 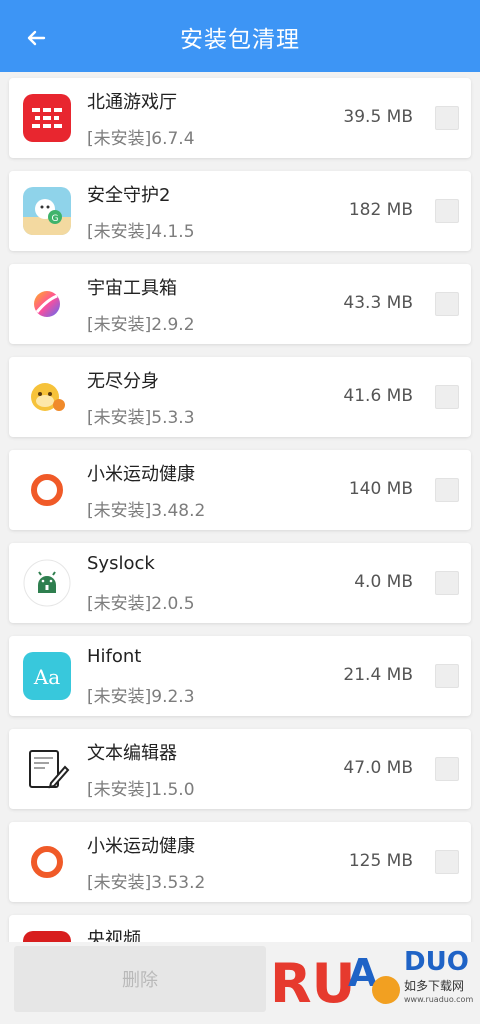 What do you see at coordinates (378, 303) in the screenshot?
I see `app-size: 43.3 MB` at bounding box center [378, 303].